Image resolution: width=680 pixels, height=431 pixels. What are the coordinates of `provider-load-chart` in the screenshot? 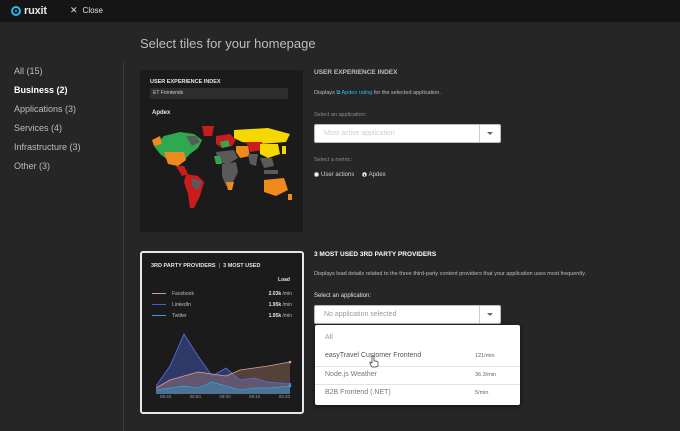 It's located at (223, 363).